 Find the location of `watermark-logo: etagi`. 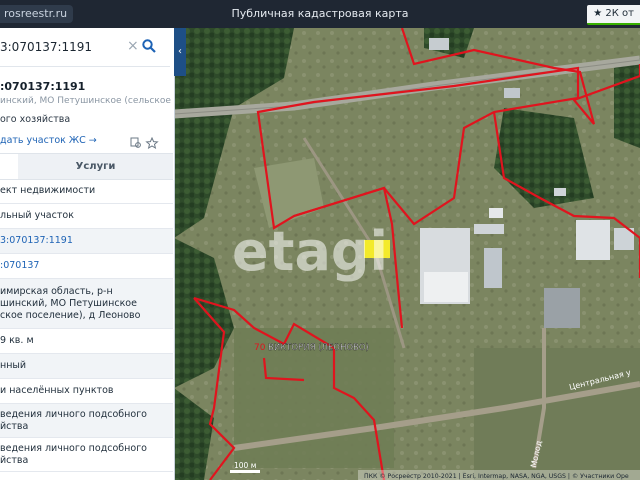

watermark-logo: etagi is located at coordinates (310, 251).